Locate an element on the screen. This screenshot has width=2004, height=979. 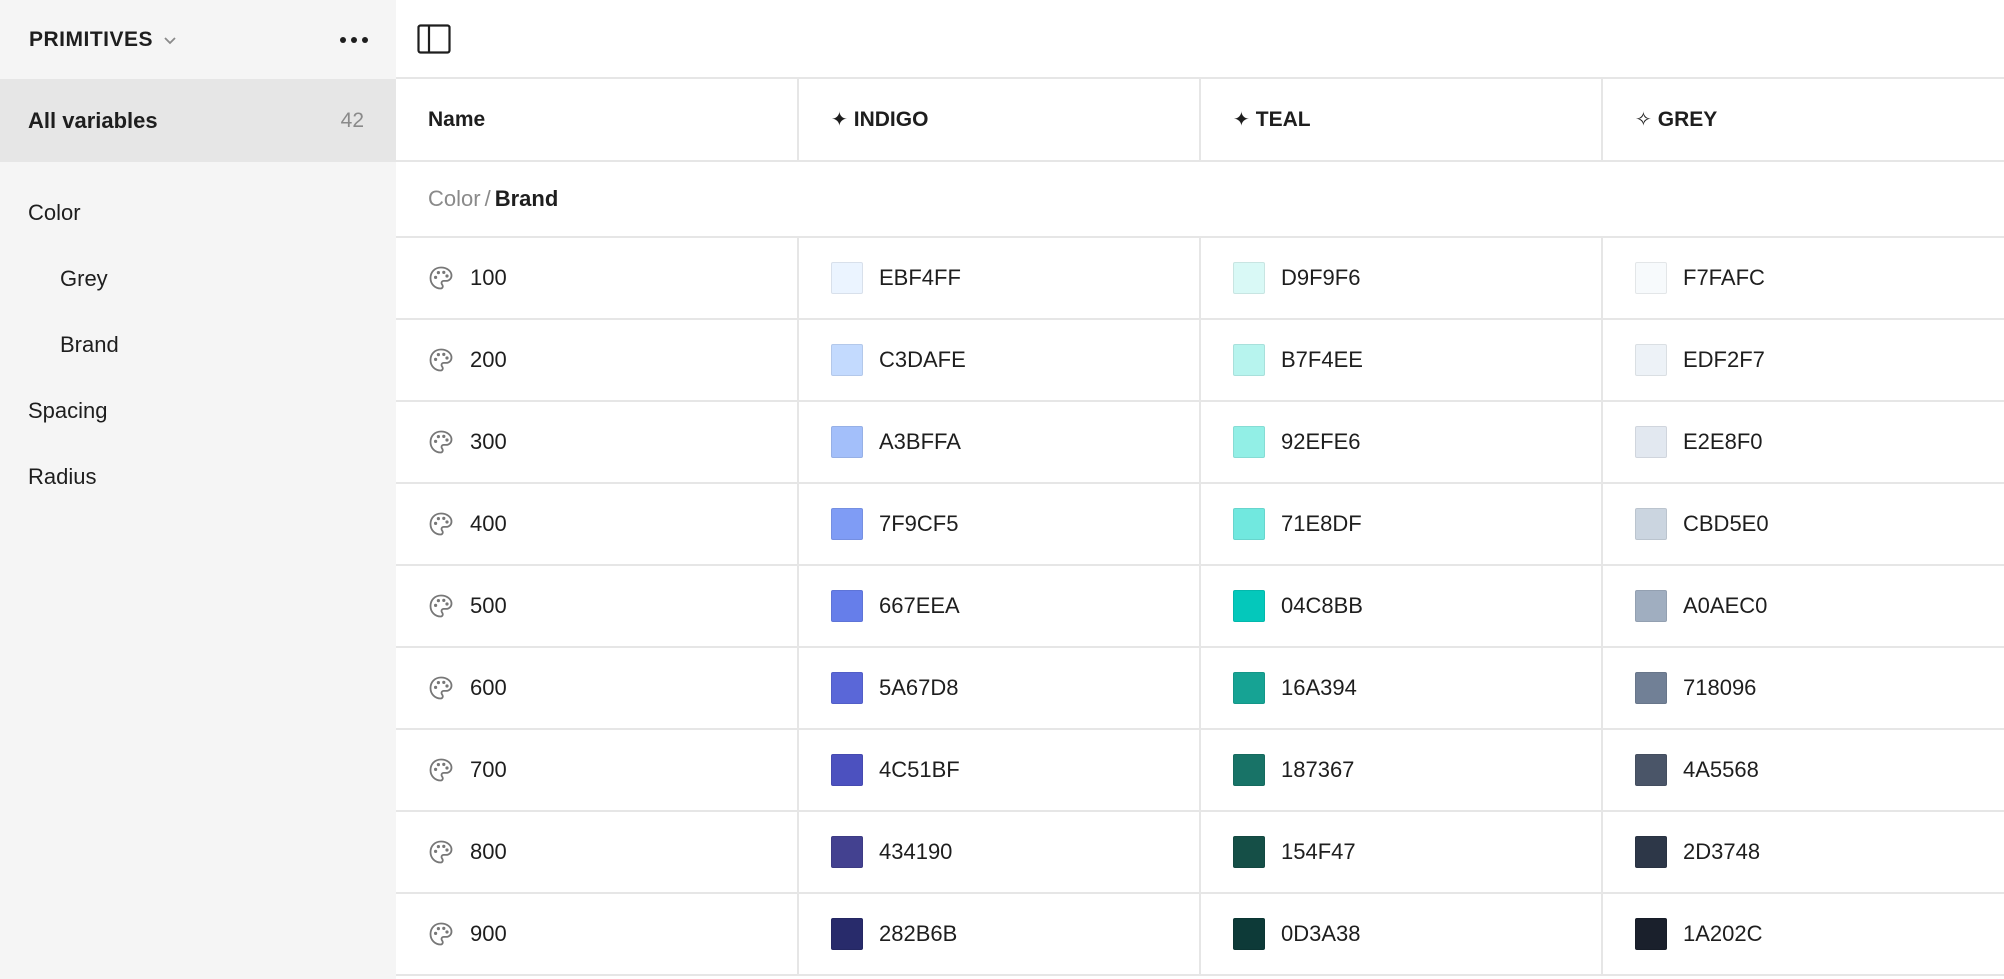
variable-value-cell: 16A394 is located at coordinates (1401, 688).